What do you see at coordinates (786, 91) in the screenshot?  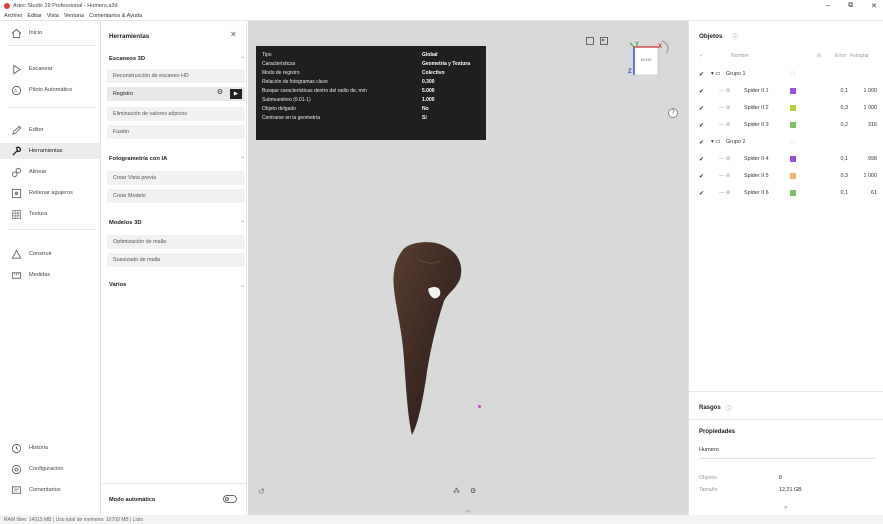 I see `object-scan-row: ✔ — ⊚ Spider II 1 0,1 1 000` at bounding box center [786, 91].